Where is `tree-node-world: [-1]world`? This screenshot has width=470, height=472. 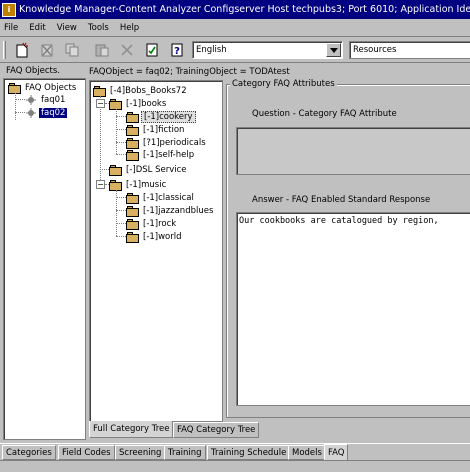 tree-node-world: [-1]world is located at coordinates (155, 237).